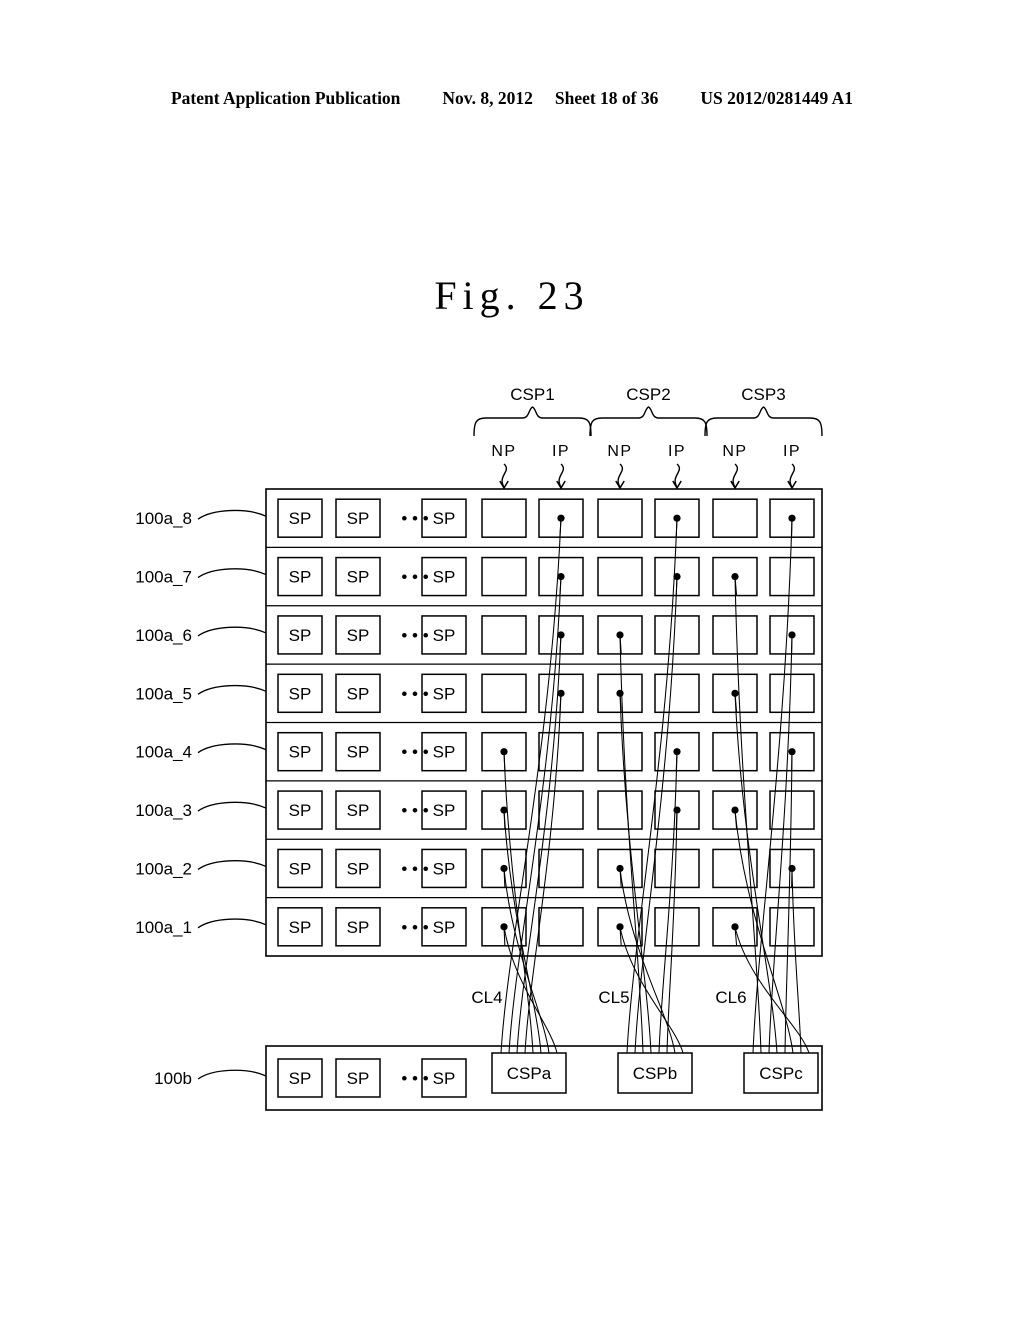 This screenshot has width=1024, height=1320. I want to click on pin-arrowhead-IP3, so click(792, 485).